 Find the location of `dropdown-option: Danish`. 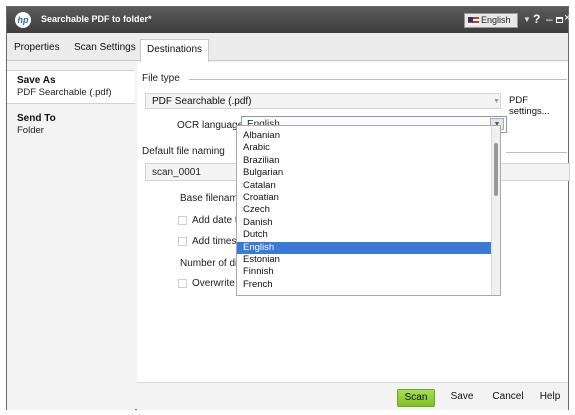

dropdown-option: Danish is located at coordinates (364, 223).